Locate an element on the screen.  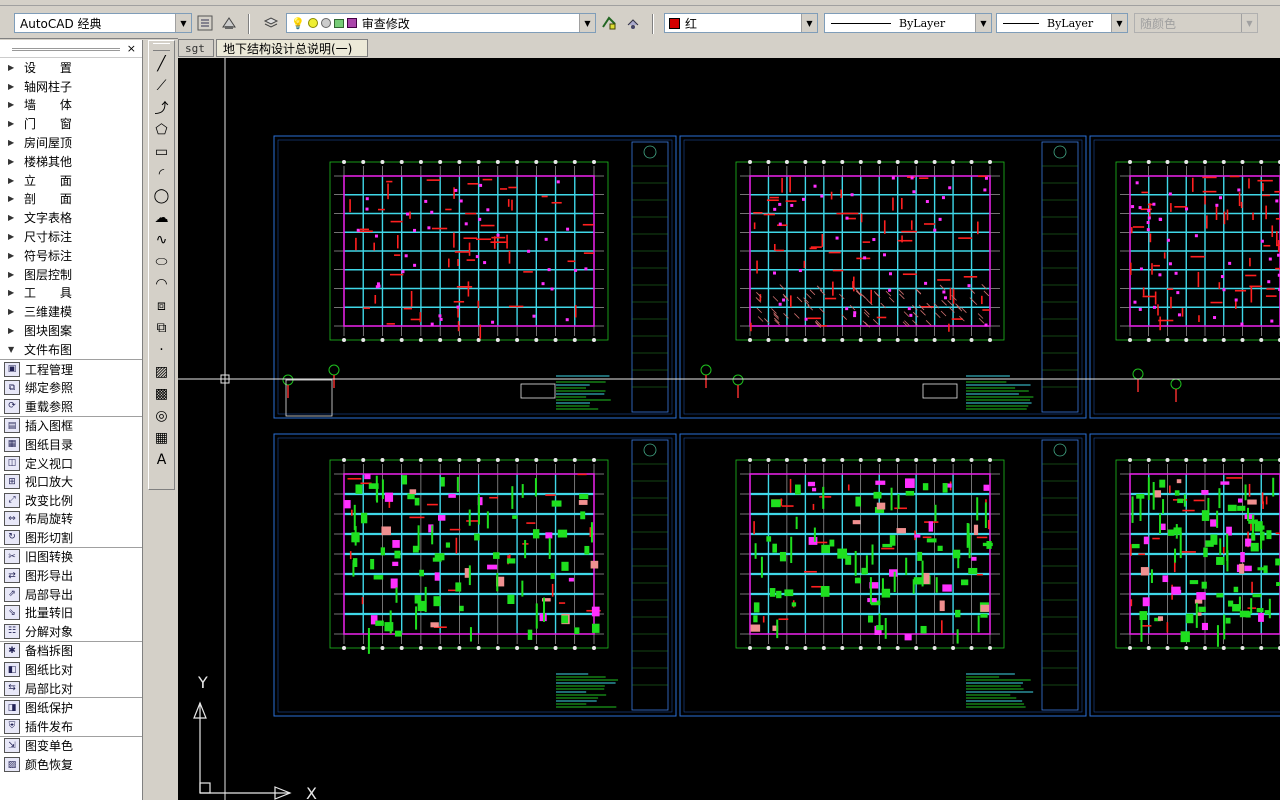
tab-sgt: sgt is located at coordinates (196, 48).